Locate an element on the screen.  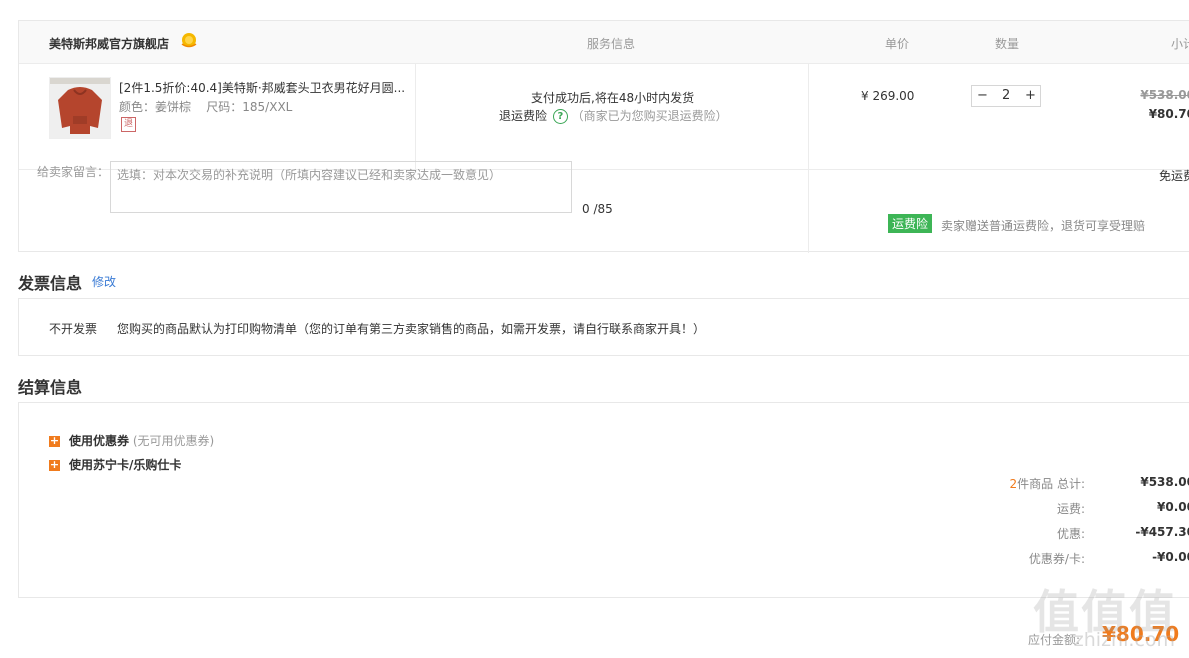
decrease-quantity-button: − is located at coordinates (982, 95).